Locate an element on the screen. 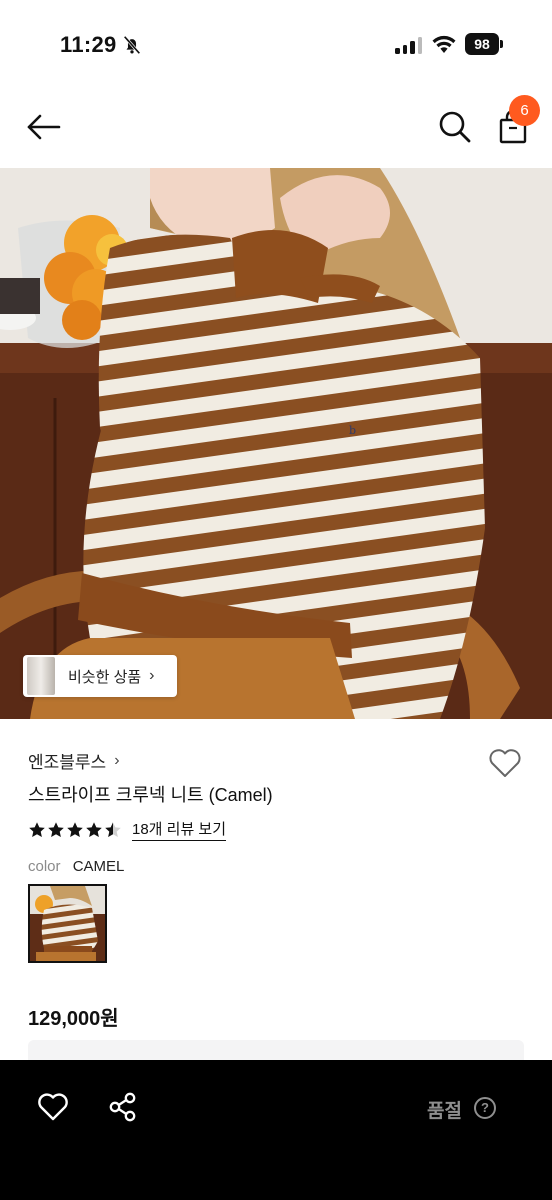  color-value: CAMEL is located at coordinates (98, 866).